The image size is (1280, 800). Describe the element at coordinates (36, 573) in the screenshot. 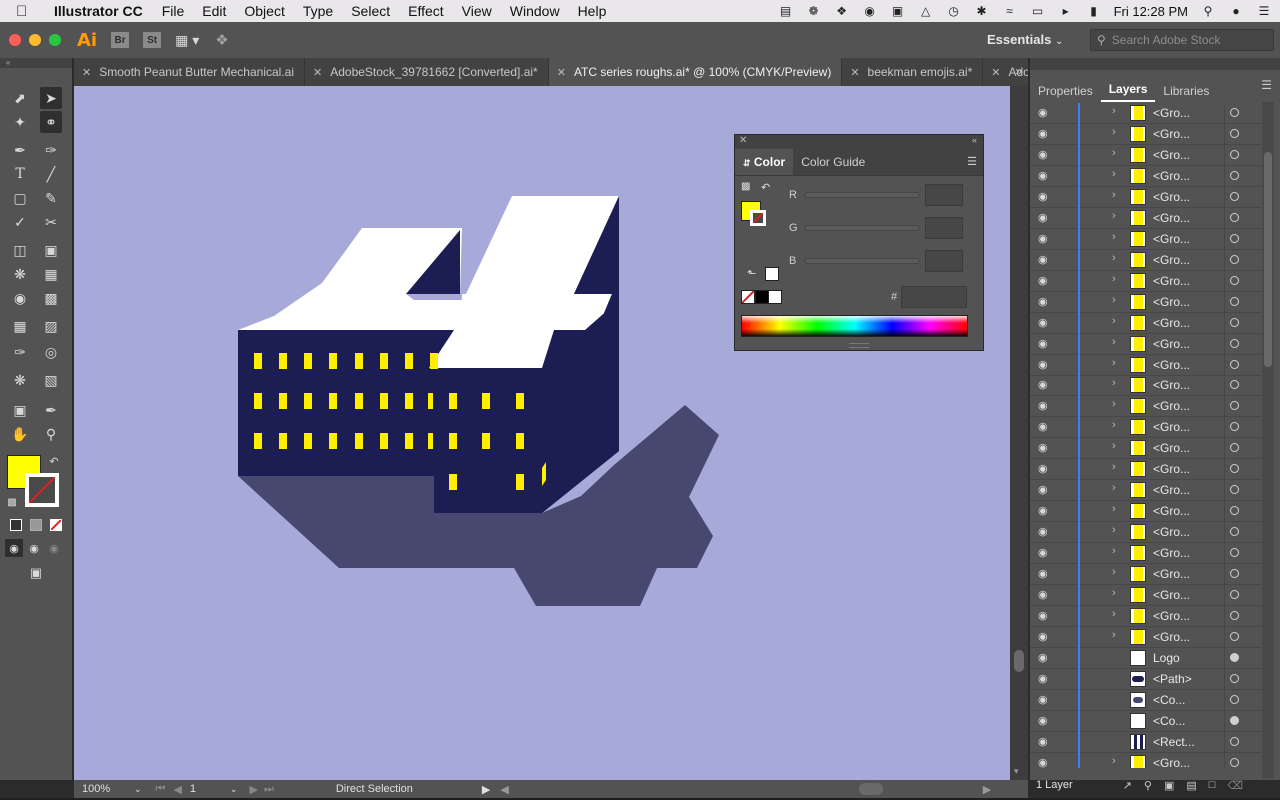

I see `screen-mode-icon: ▣` at that location.